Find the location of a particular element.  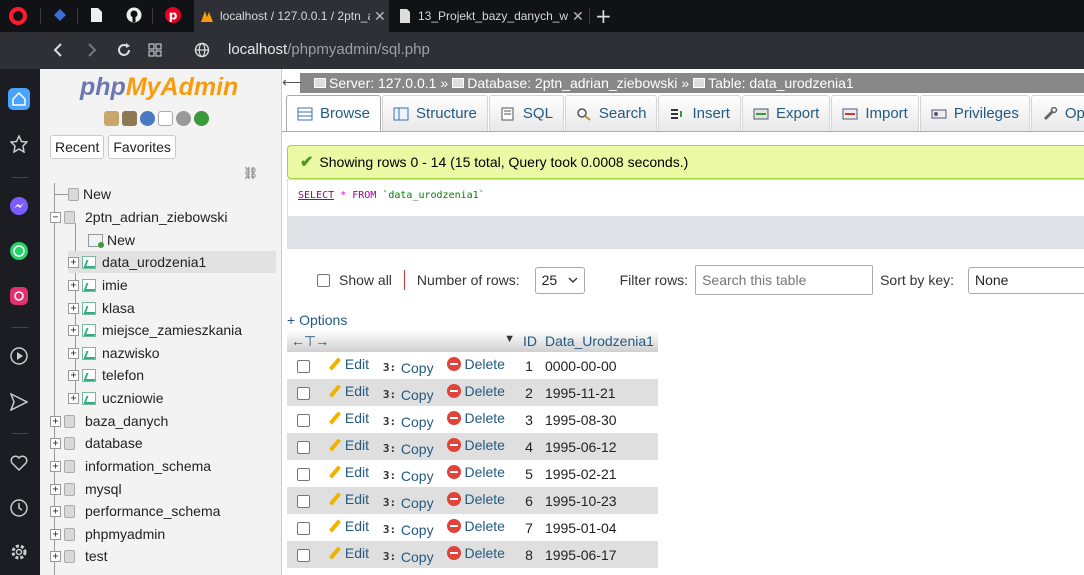

pinned-tab-icon is located at coordinates (60, 15).